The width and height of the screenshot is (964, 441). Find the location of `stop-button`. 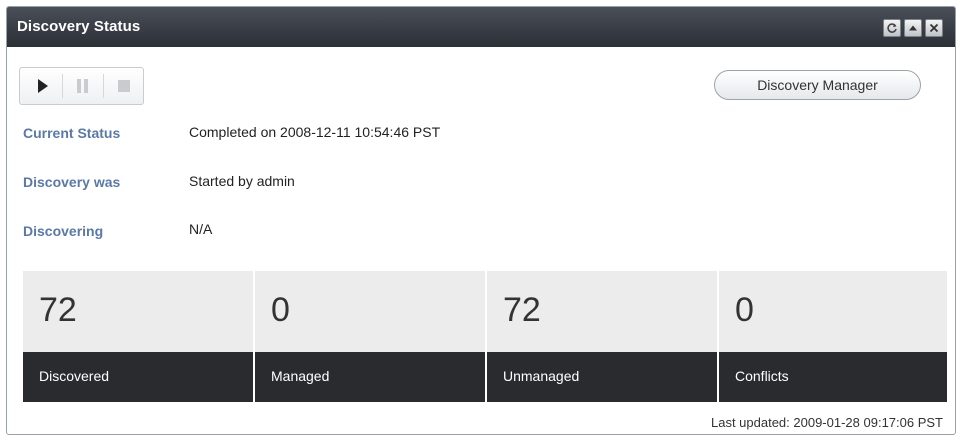

stop-button is located at coordinates (124, 86).